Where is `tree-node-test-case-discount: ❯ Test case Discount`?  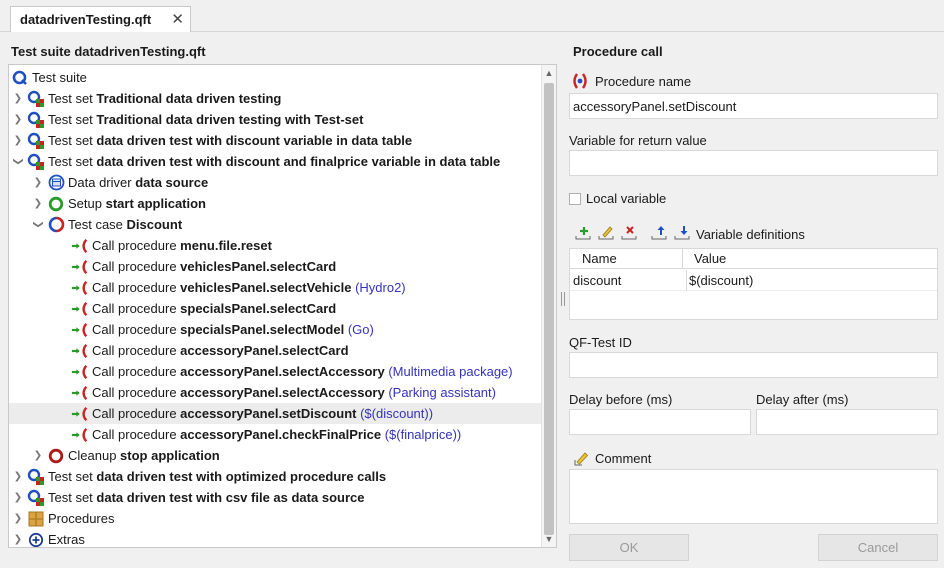
tree-node-test-case-discount: ❯ Test case Discount is located at coordinates (276, 224).